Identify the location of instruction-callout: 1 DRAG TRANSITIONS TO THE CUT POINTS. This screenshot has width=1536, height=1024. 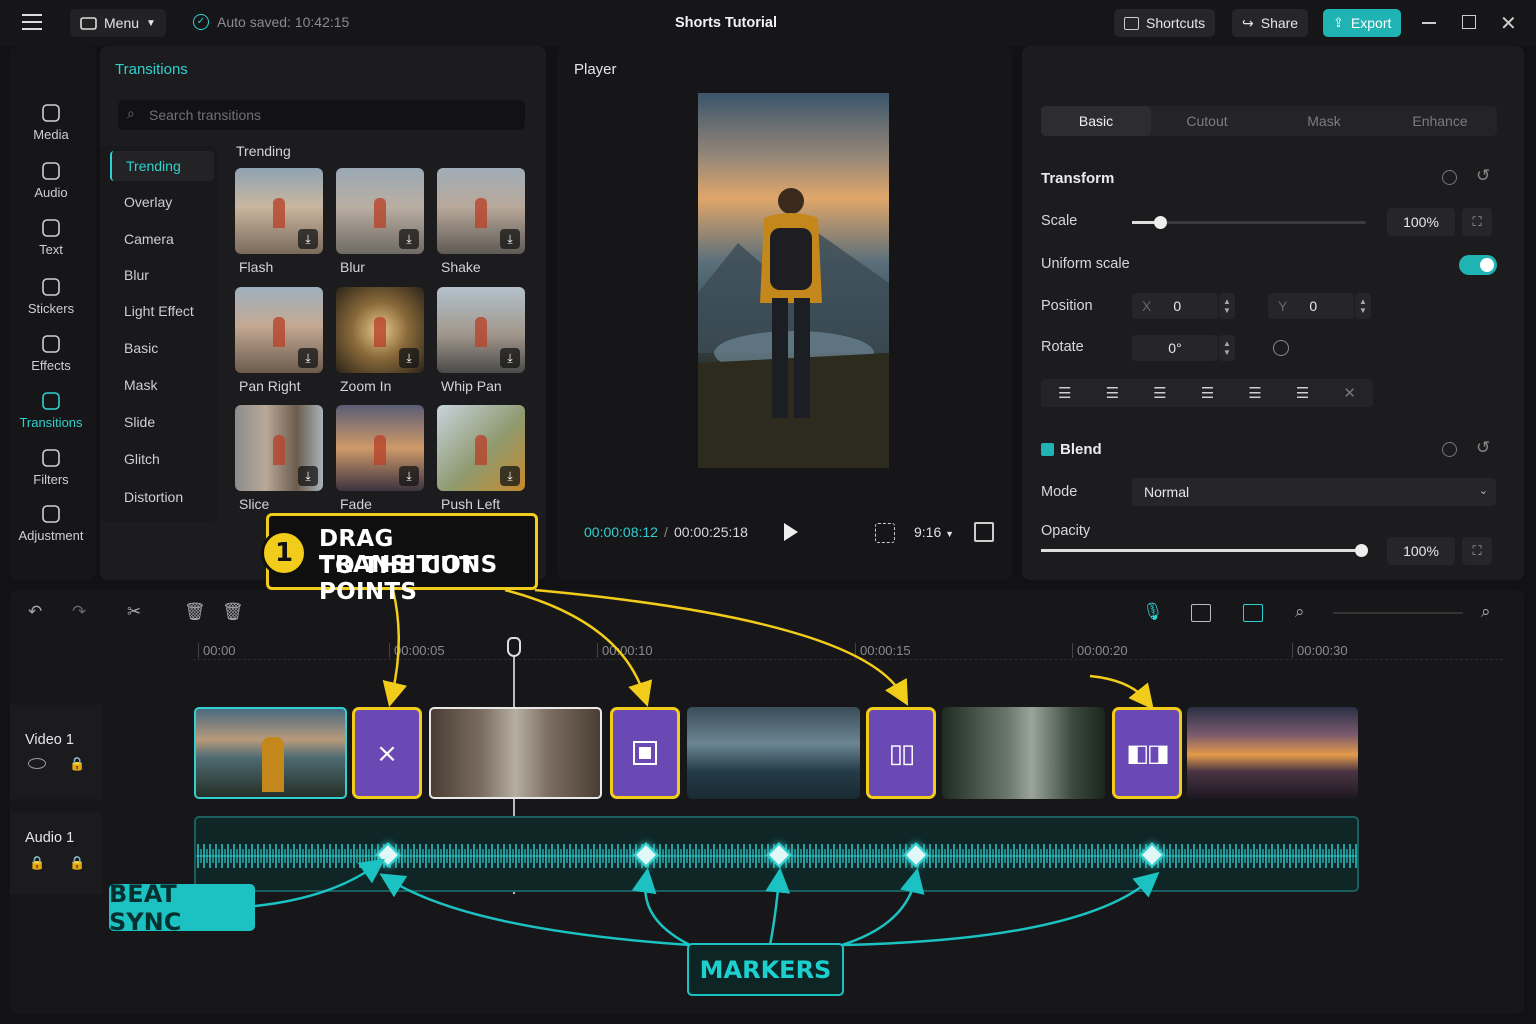
(399, 559).